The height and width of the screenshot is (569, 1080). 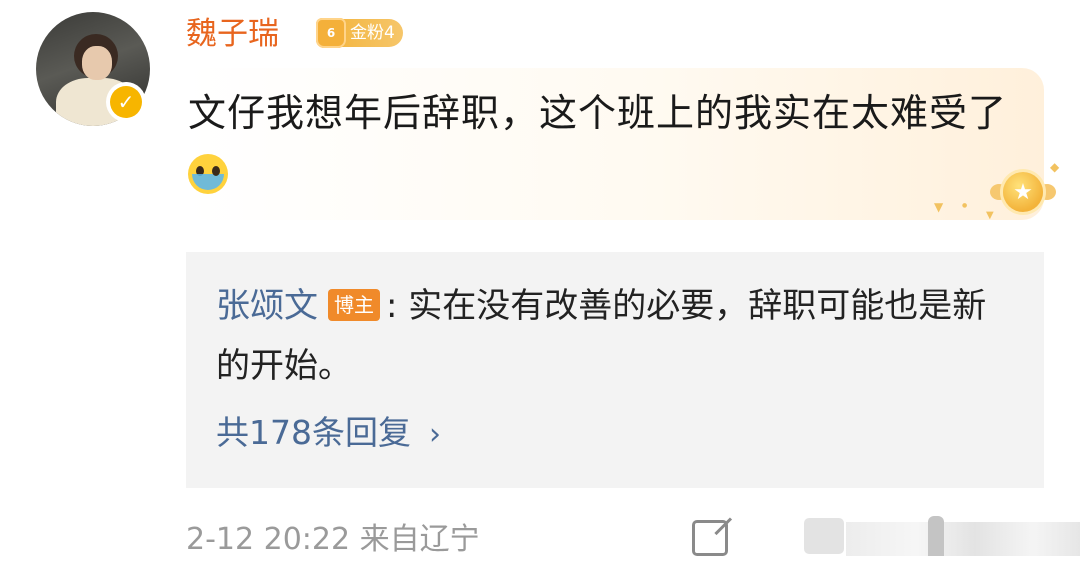 I want to click on verified-check: ✓, so click(x=126, y=102).